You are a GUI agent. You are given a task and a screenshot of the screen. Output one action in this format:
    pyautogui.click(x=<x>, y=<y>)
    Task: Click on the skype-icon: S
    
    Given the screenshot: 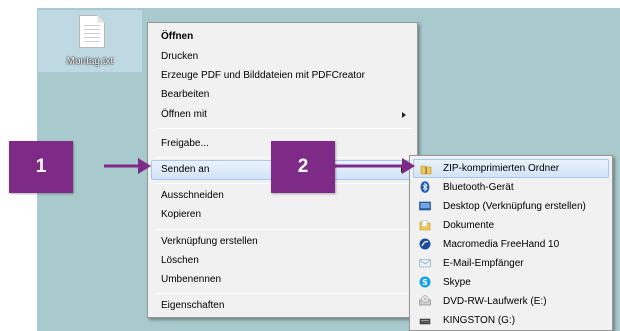 What is the action you would take?
    pyautogui.click(x=425, y=282)
    